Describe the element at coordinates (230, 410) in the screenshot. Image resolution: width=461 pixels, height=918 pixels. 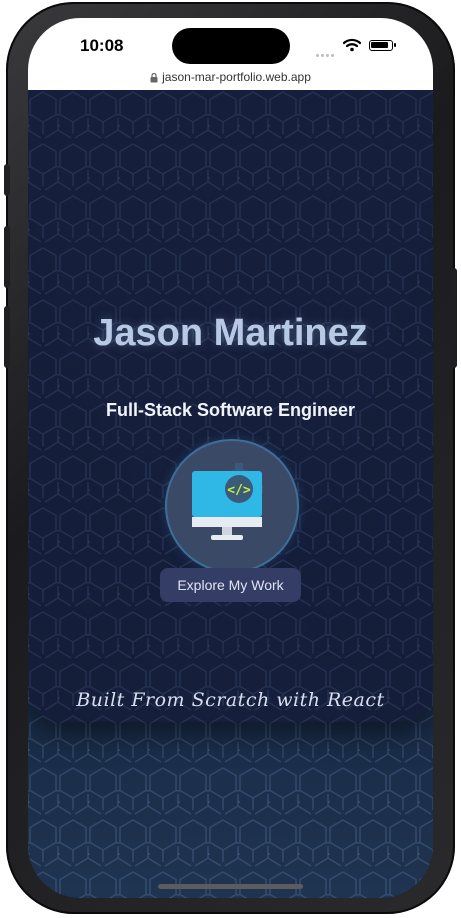
I see `hero-title: Full-Stack Software Engineer` at that location.